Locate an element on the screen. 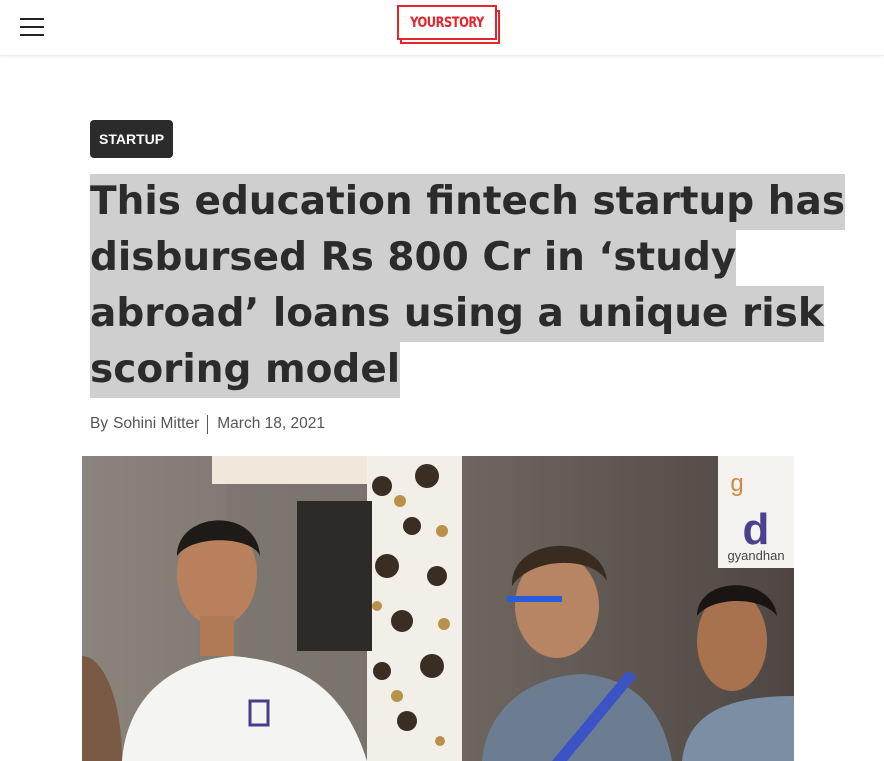 Image resolution: width=884 pixels, height=761 pixels. gyandhan-logo: gyandhan is located at coordinates (756, 555).